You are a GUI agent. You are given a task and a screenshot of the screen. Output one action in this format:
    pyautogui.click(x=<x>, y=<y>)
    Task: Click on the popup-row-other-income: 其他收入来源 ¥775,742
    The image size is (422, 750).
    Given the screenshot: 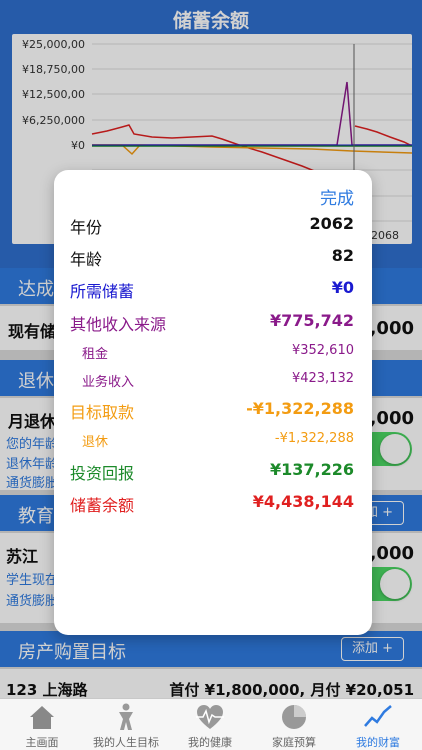 What is the action you would take?
    pyautogui.click(x=212, y=324)
    